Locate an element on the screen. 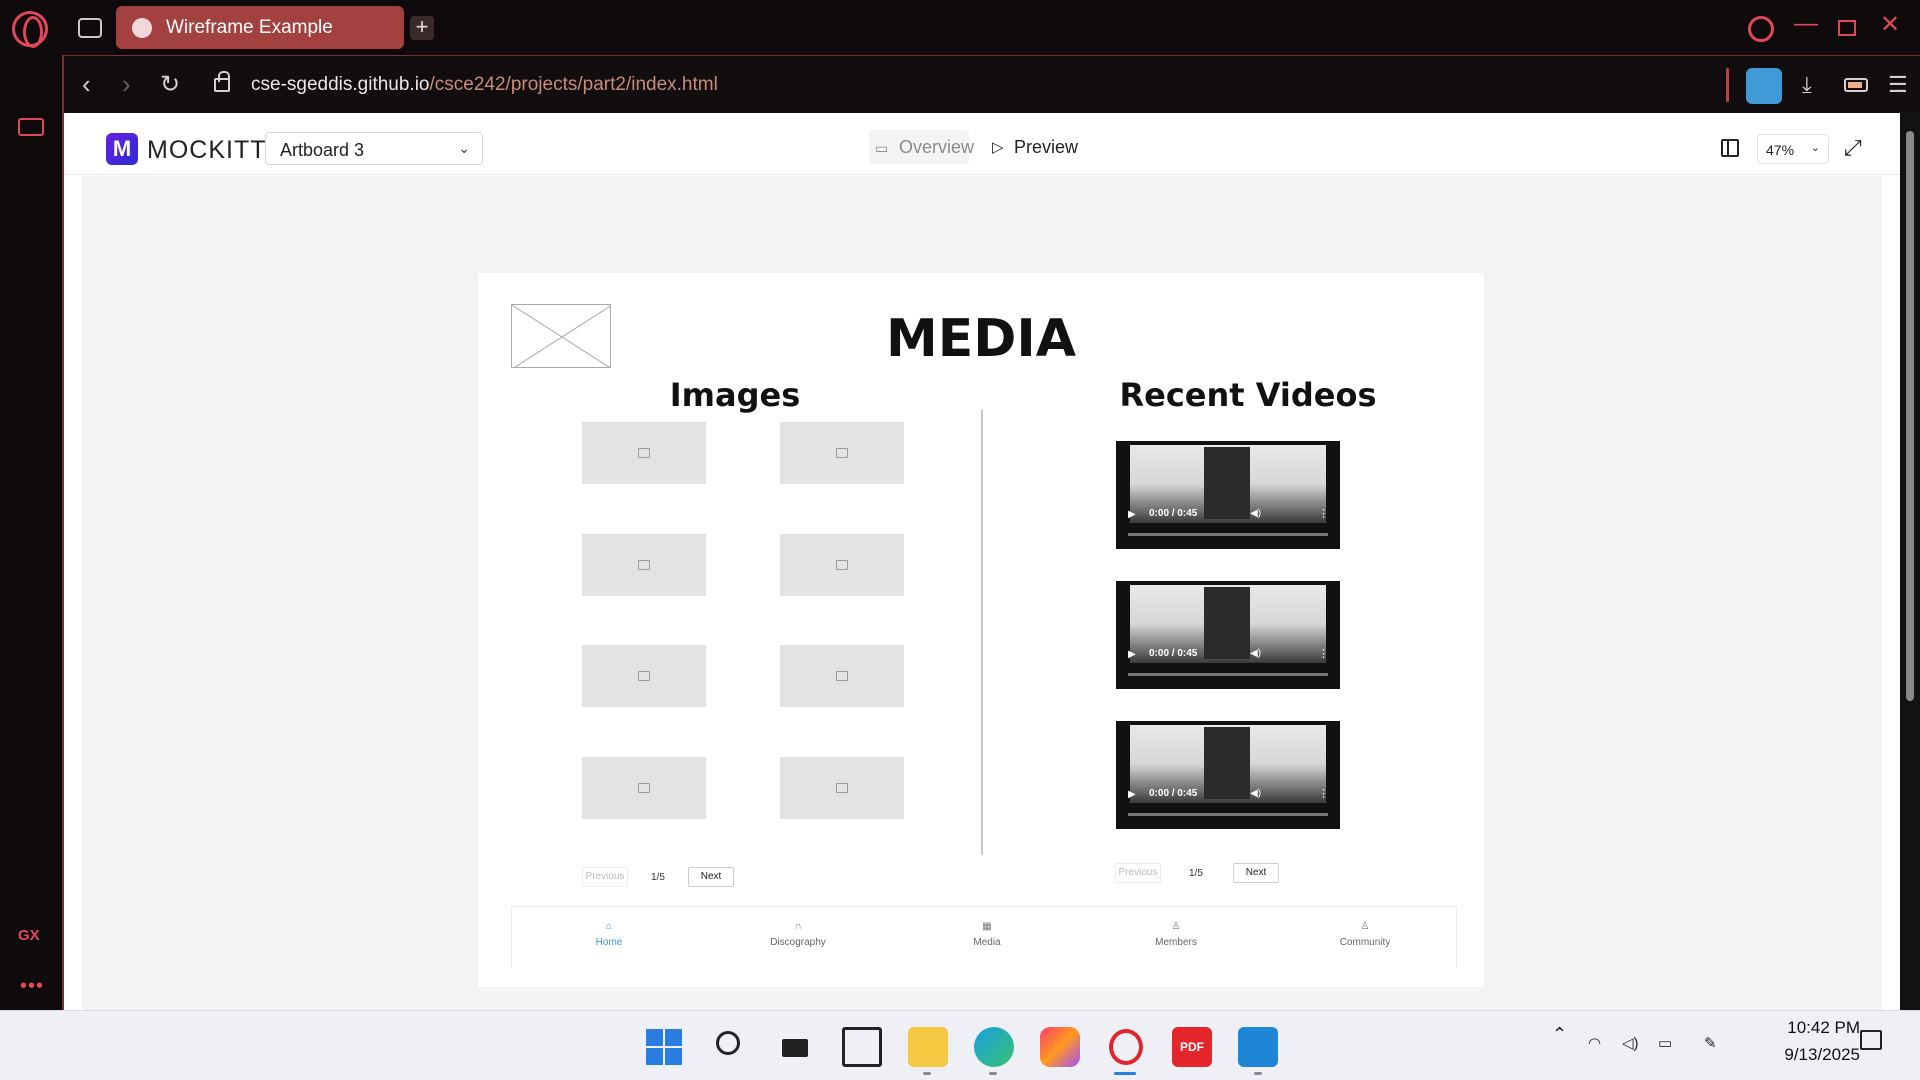 Image resolution: width=1920 pixels, height=1080 pixels. images-previous-button: Previous is located at coordinates (605, 877).